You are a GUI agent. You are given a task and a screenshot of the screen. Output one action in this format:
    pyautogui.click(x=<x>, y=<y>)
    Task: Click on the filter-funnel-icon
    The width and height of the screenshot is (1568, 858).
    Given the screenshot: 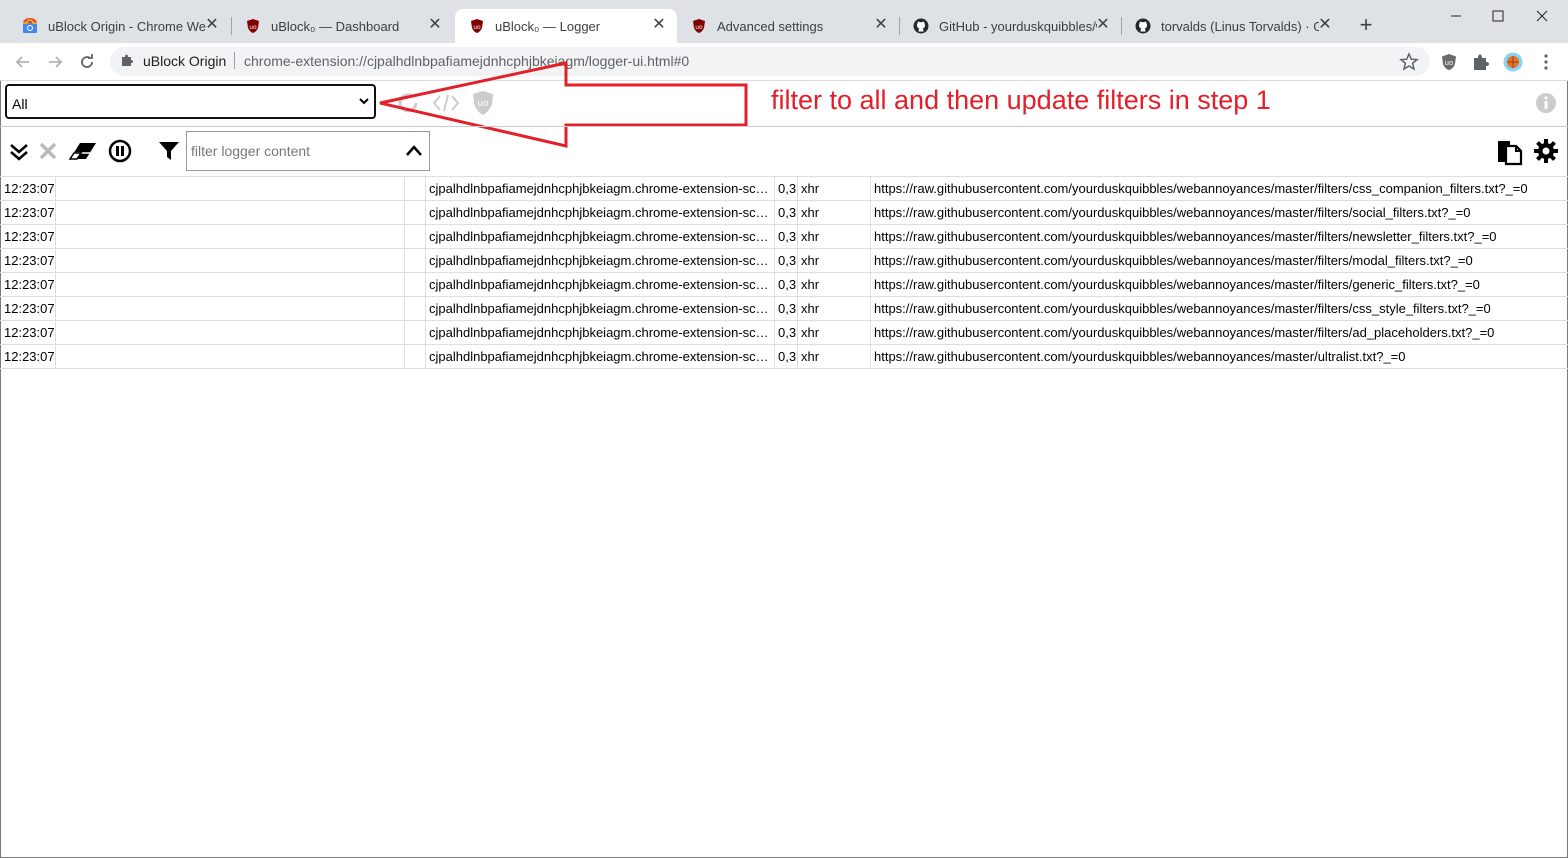 What is the action you would take?
    pyautogui.click(x=169, y=151)
    